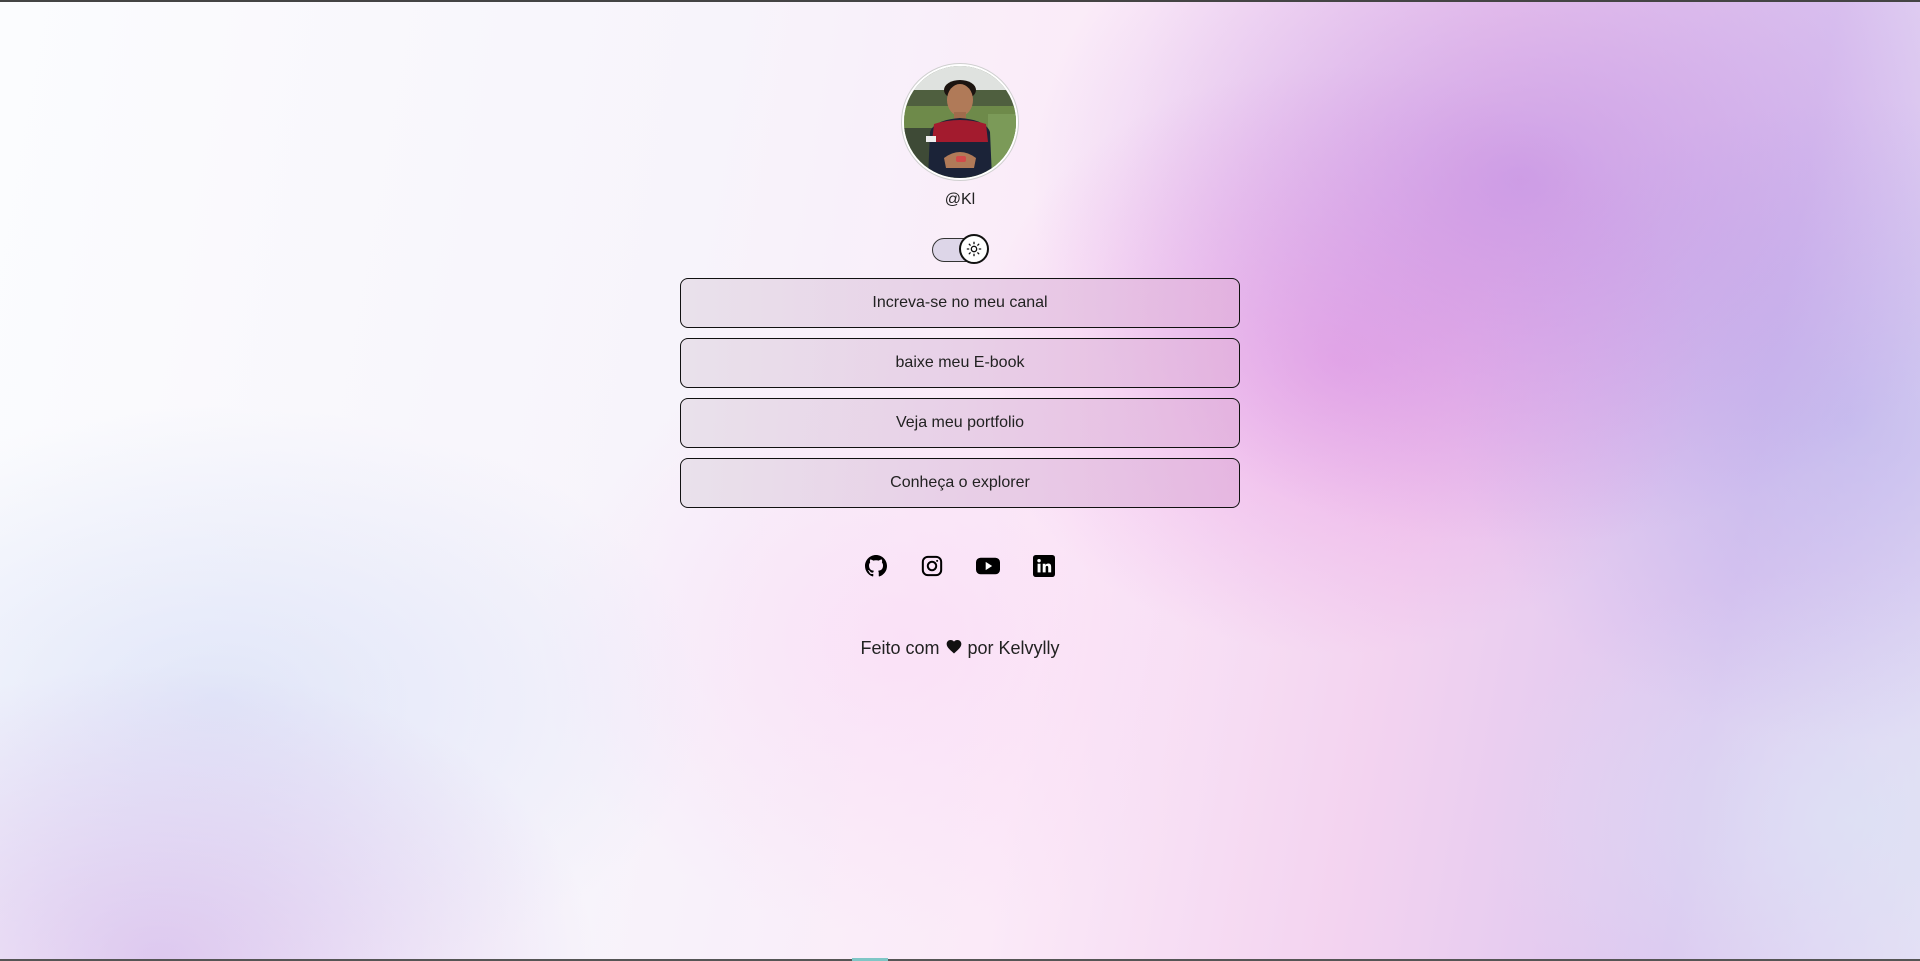 The width and height of the screenshot is (1920, 961). What do you see at coordinates (900, 648) in the screenshot?
I see `footer-prefix: Feito com` at bounding box center [900, 648].